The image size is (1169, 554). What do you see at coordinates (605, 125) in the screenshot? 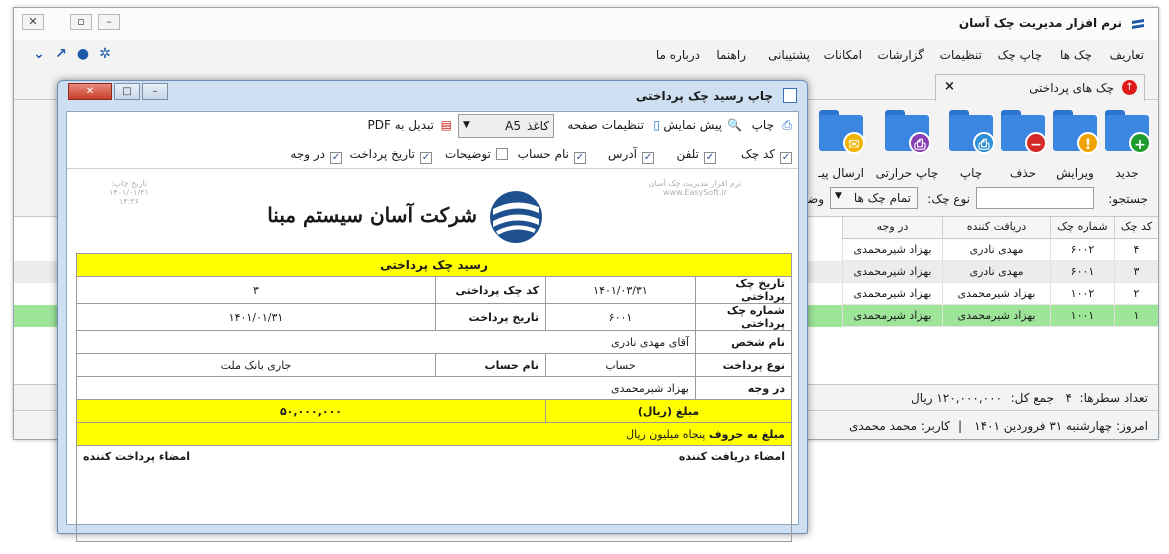
I see `page-setup-button: تنظیمات صفحه` at bounding box center [605, 125].